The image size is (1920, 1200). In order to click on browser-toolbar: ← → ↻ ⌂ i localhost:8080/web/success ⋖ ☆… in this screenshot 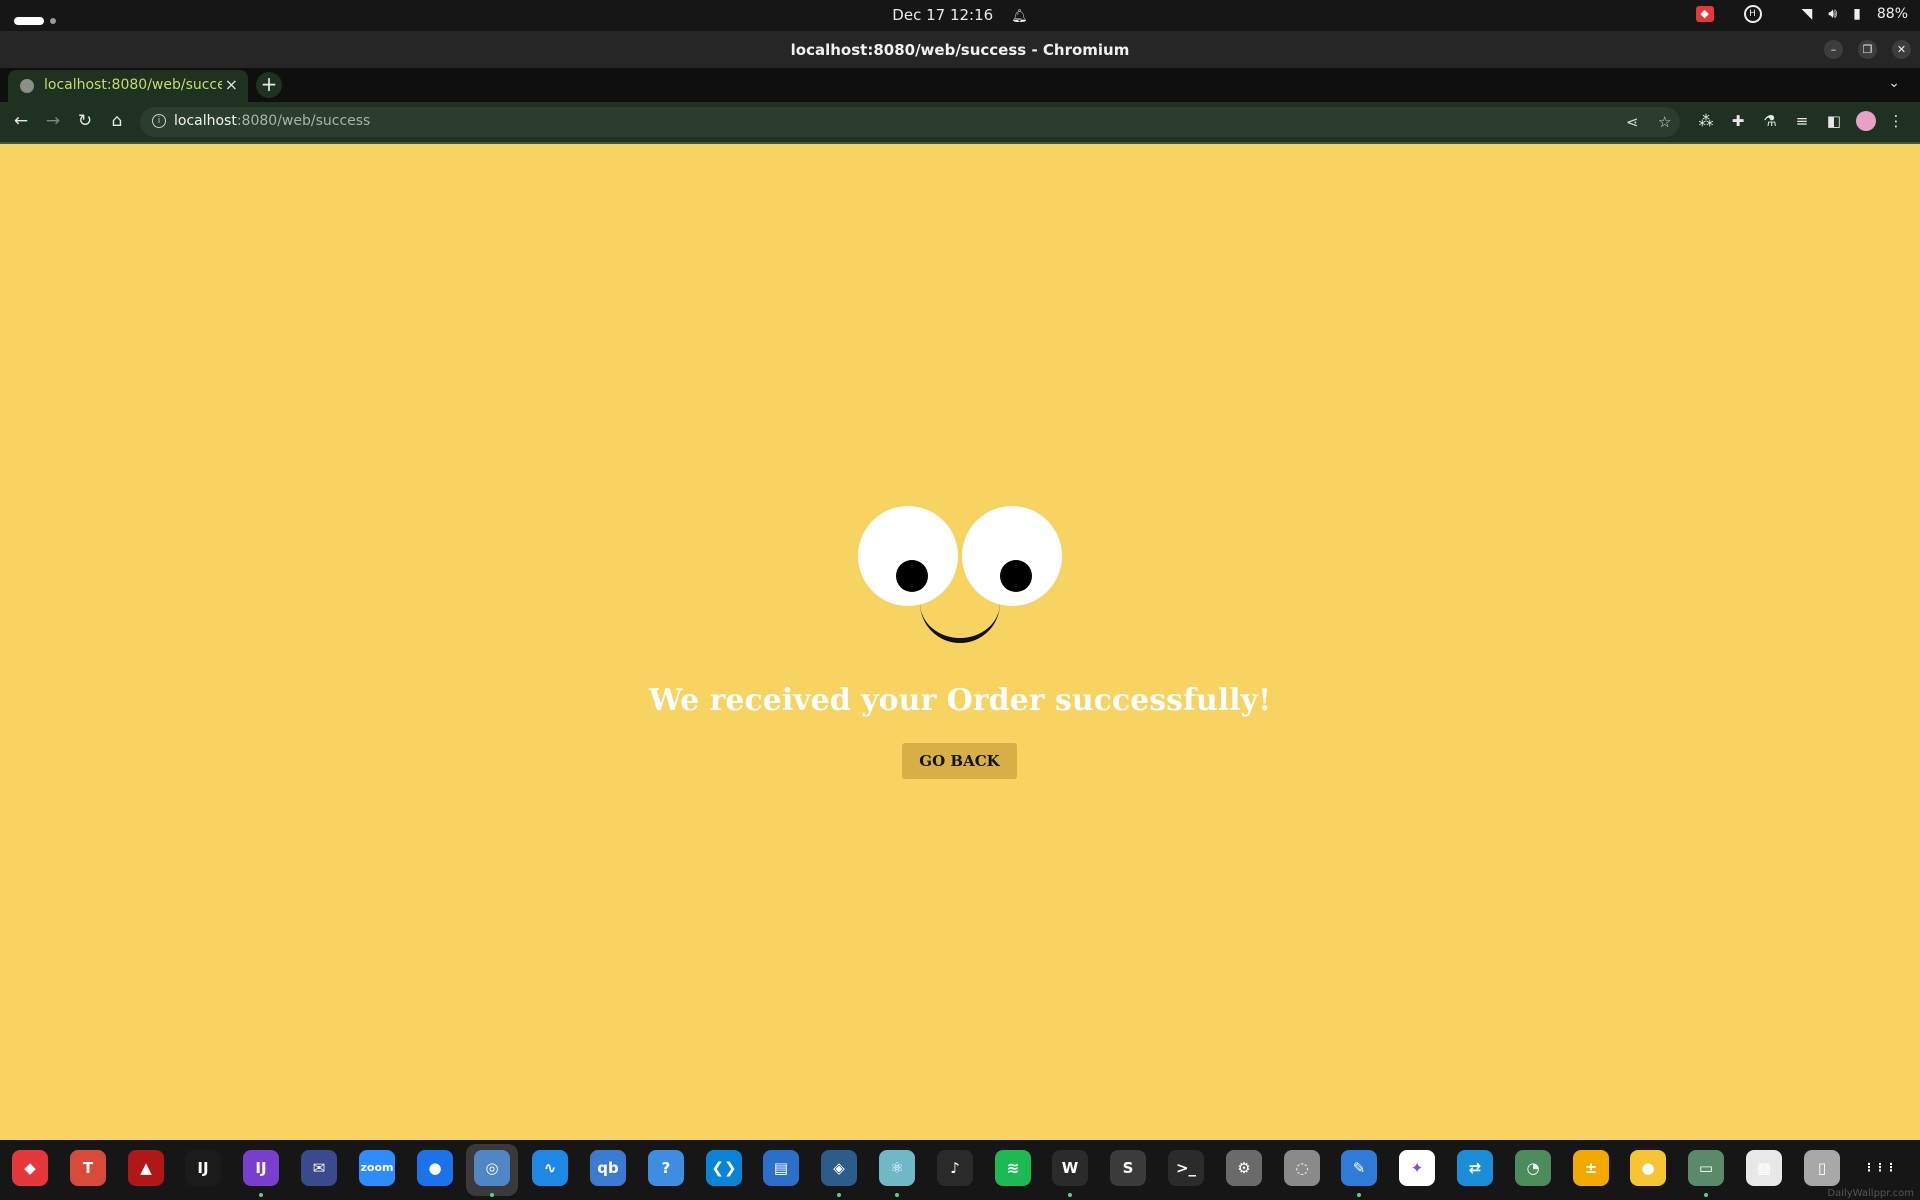, I will do `click(960, 122)`.